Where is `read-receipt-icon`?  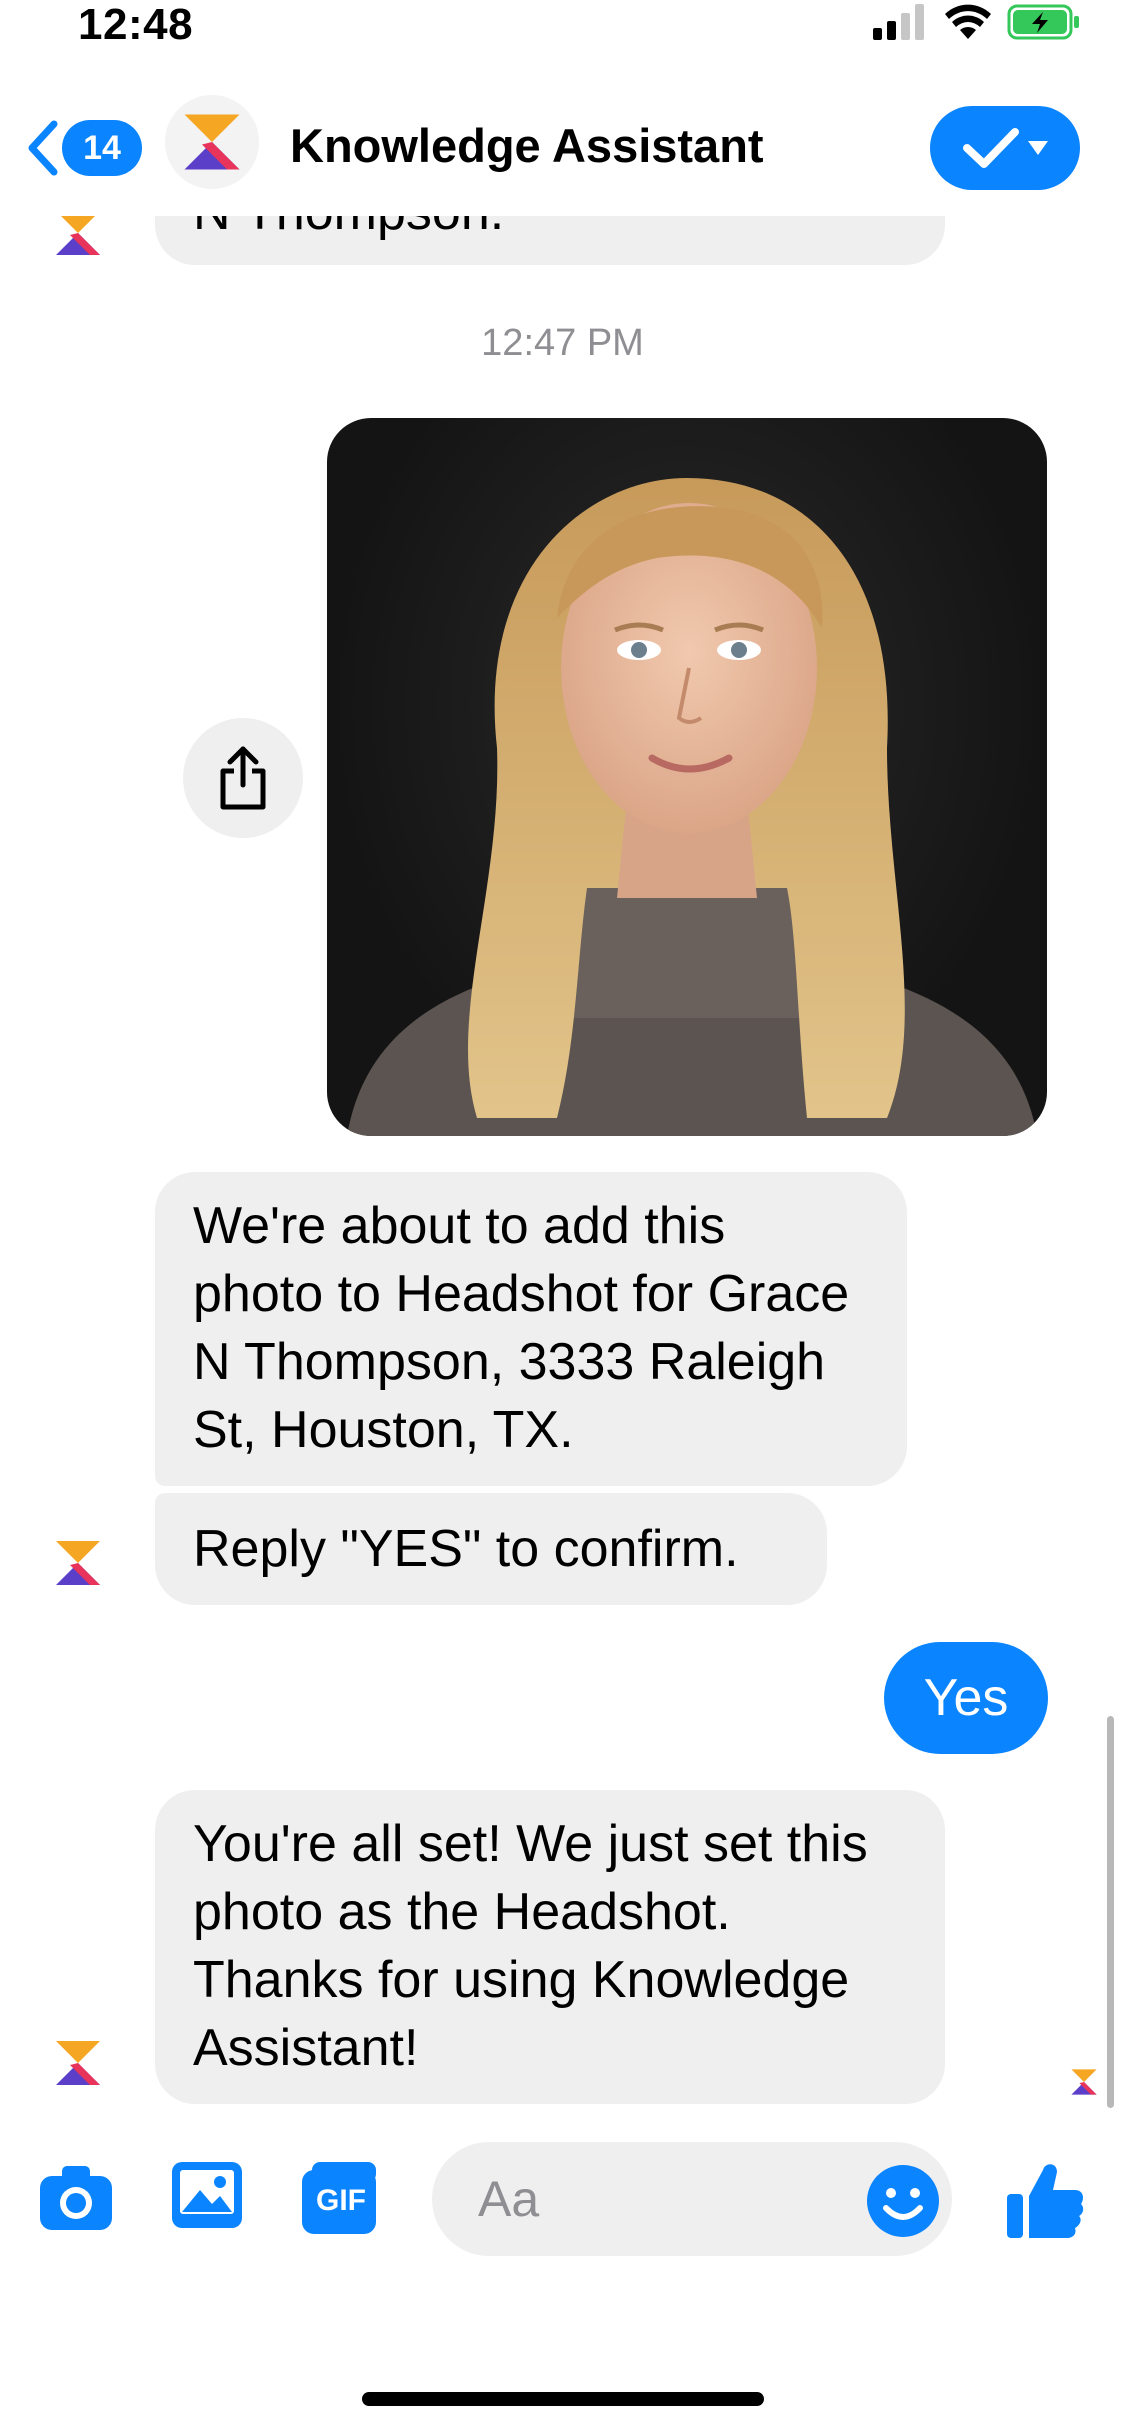
read-receipt-icon is located at coordinates (1084, 2082).